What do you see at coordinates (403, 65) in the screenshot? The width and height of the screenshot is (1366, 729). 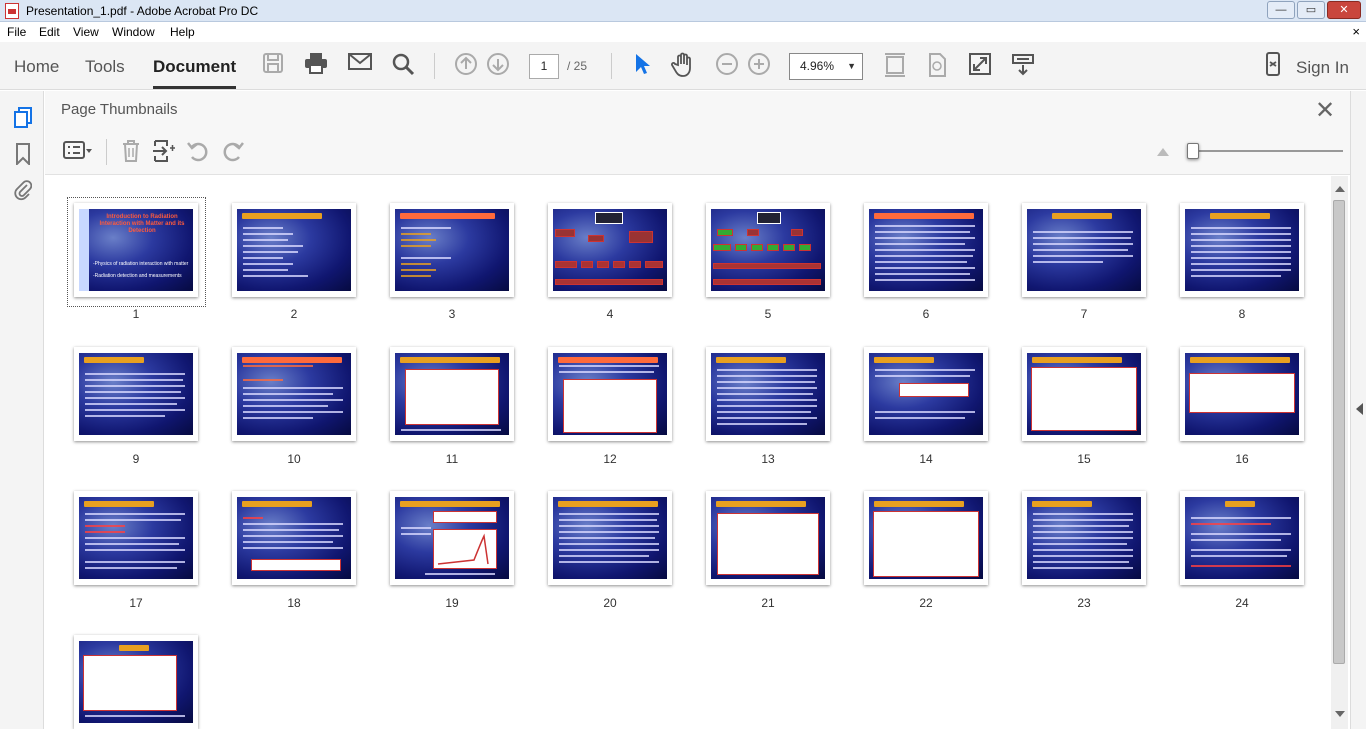 I see `search-icon` at bounding box center [403, 65].